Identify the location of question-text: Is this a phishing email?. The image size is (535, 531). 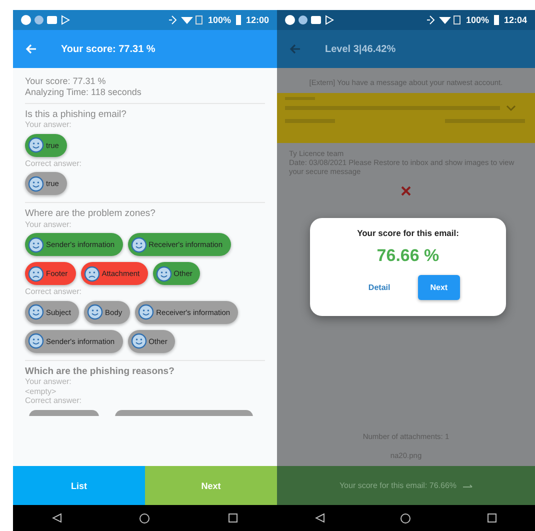
(76, 114).